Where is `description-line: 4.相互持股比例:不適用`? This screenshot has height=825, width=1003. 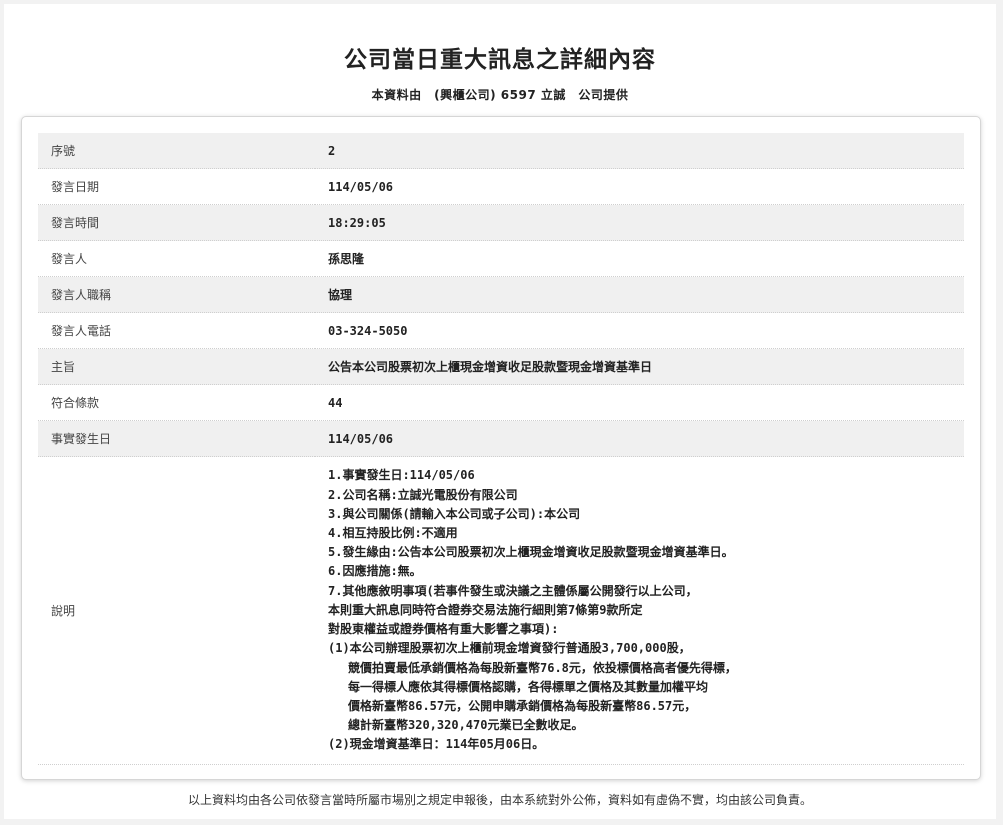 description-line: 4.相互持股比例:不適用 is located at coordinates (393, 533).